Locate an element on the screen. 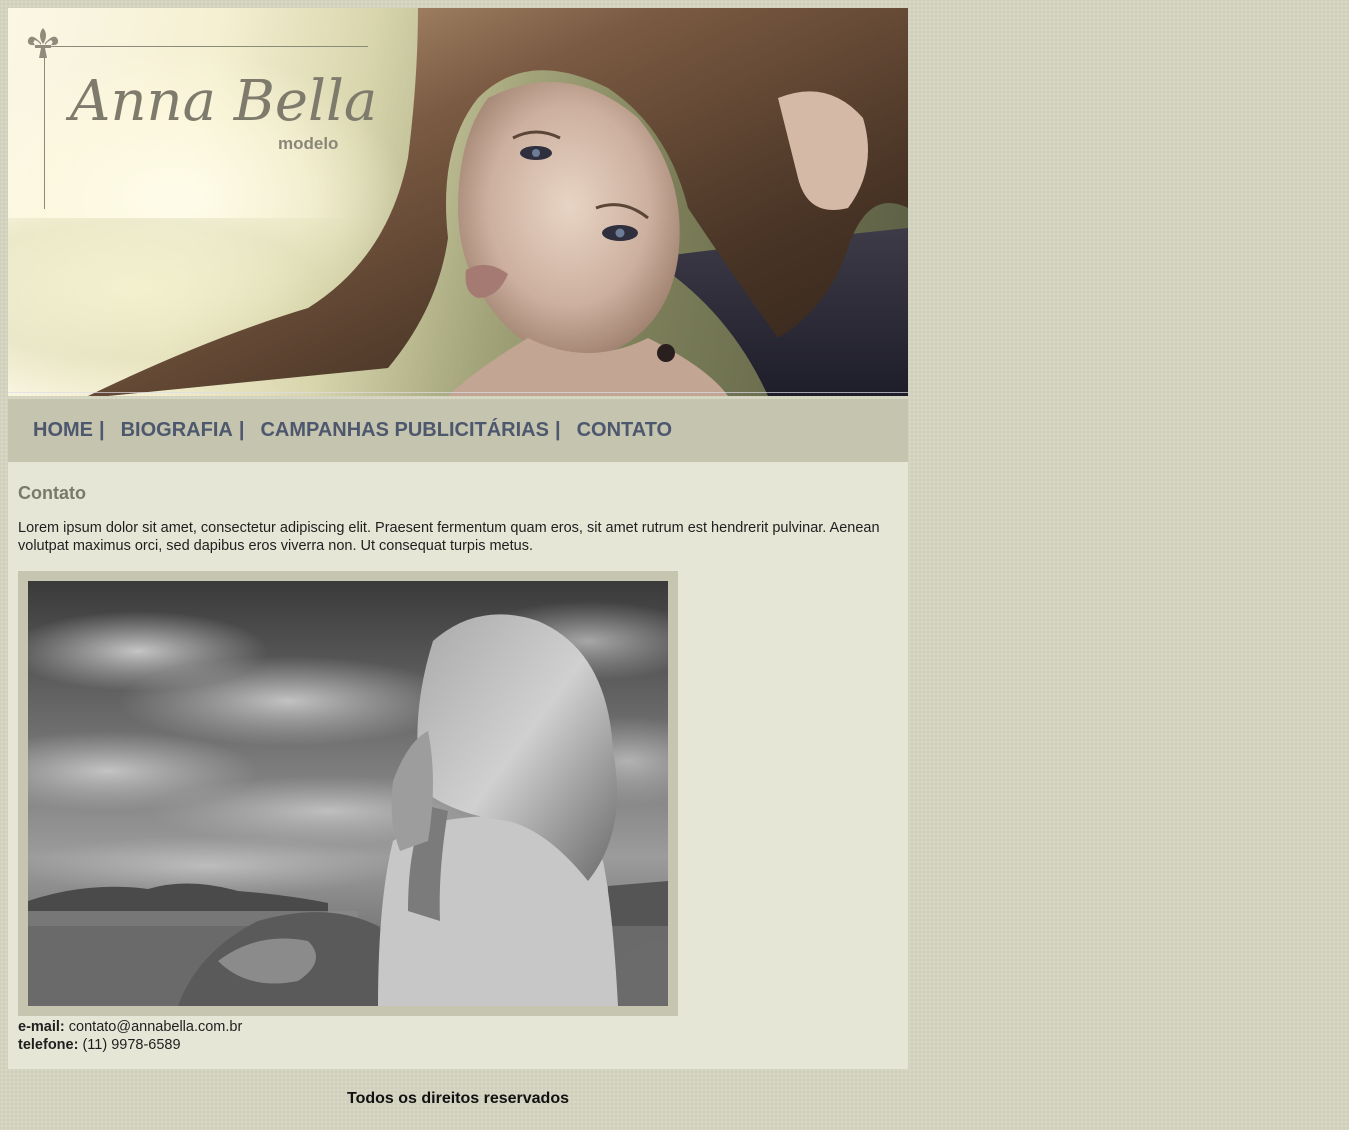  email-line: e-mail: contato@annabella.com.br is located at coordinates (458, 1027).